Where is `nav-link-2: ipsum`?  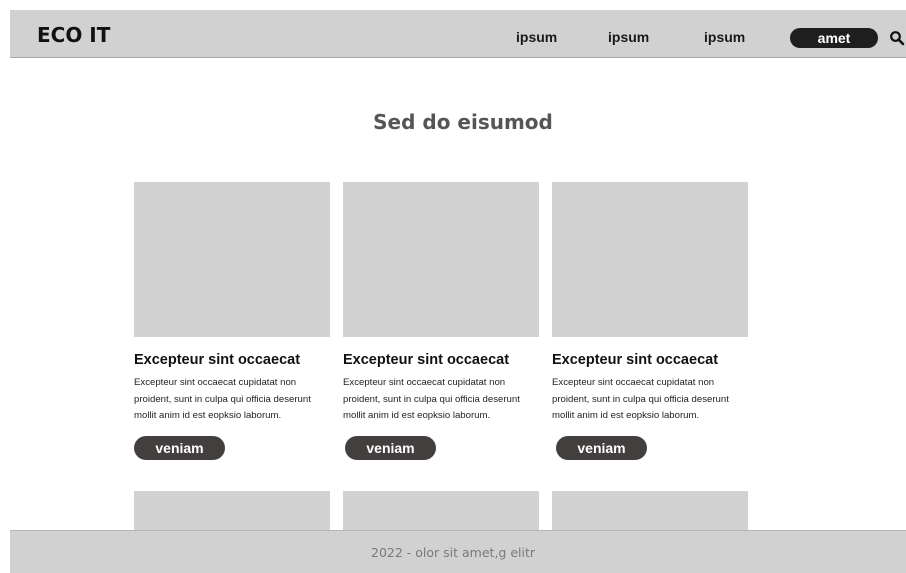 nav-link-2: ipsum is located at coordinates (628, 37).